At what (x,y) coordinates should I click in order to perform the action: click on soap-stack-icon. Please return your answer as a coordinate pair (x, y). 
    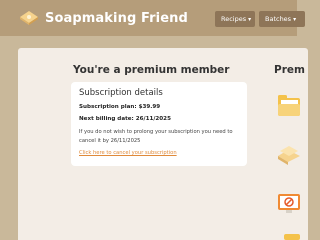
    Looking at the image, I should click on (289, 155).